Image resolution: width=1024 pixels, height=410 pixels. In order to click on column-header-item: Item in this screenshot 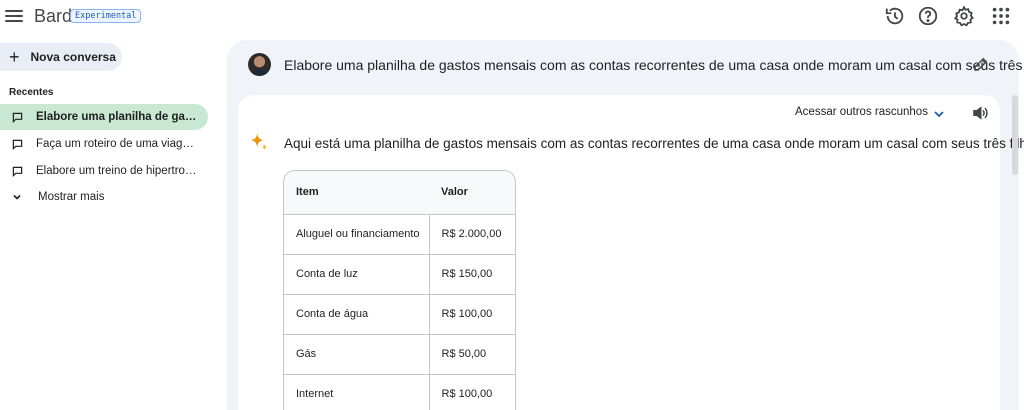, I will do `click(356, 193)`.